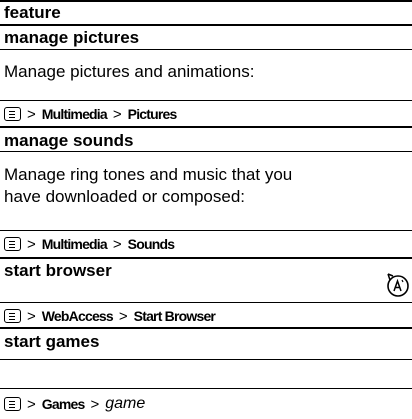 This screenshot has width=412, height=419. I want to click on menu-path-browser: > WebAccess > Start Browser, so click(110, 316).